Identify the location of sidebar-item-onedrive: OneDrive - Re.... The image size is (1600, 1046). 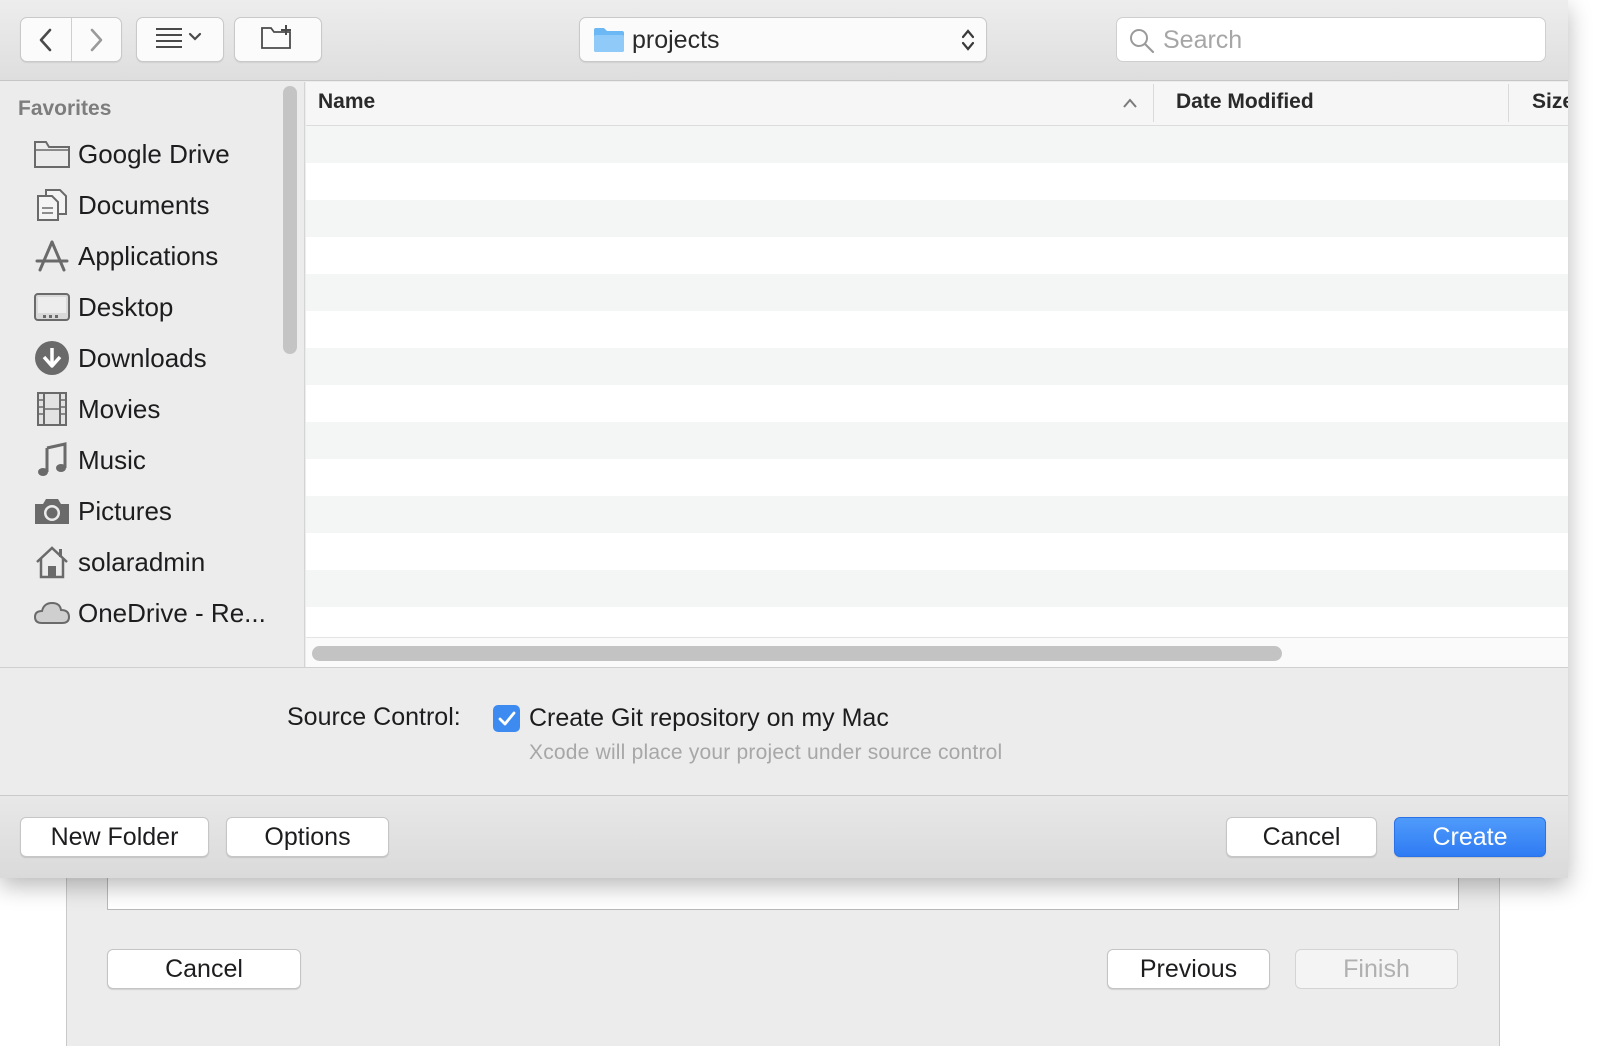
(155, 613).